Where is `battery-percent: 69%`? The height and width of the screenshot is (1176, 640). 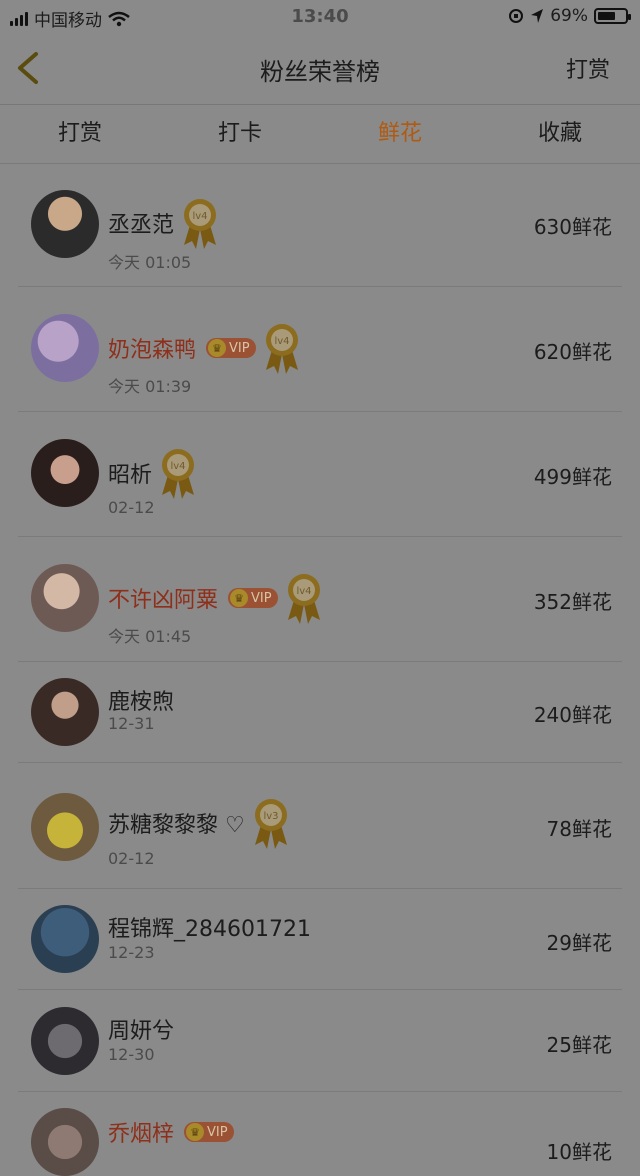 battery-percent: 69% is located at coordinates (569, 16).